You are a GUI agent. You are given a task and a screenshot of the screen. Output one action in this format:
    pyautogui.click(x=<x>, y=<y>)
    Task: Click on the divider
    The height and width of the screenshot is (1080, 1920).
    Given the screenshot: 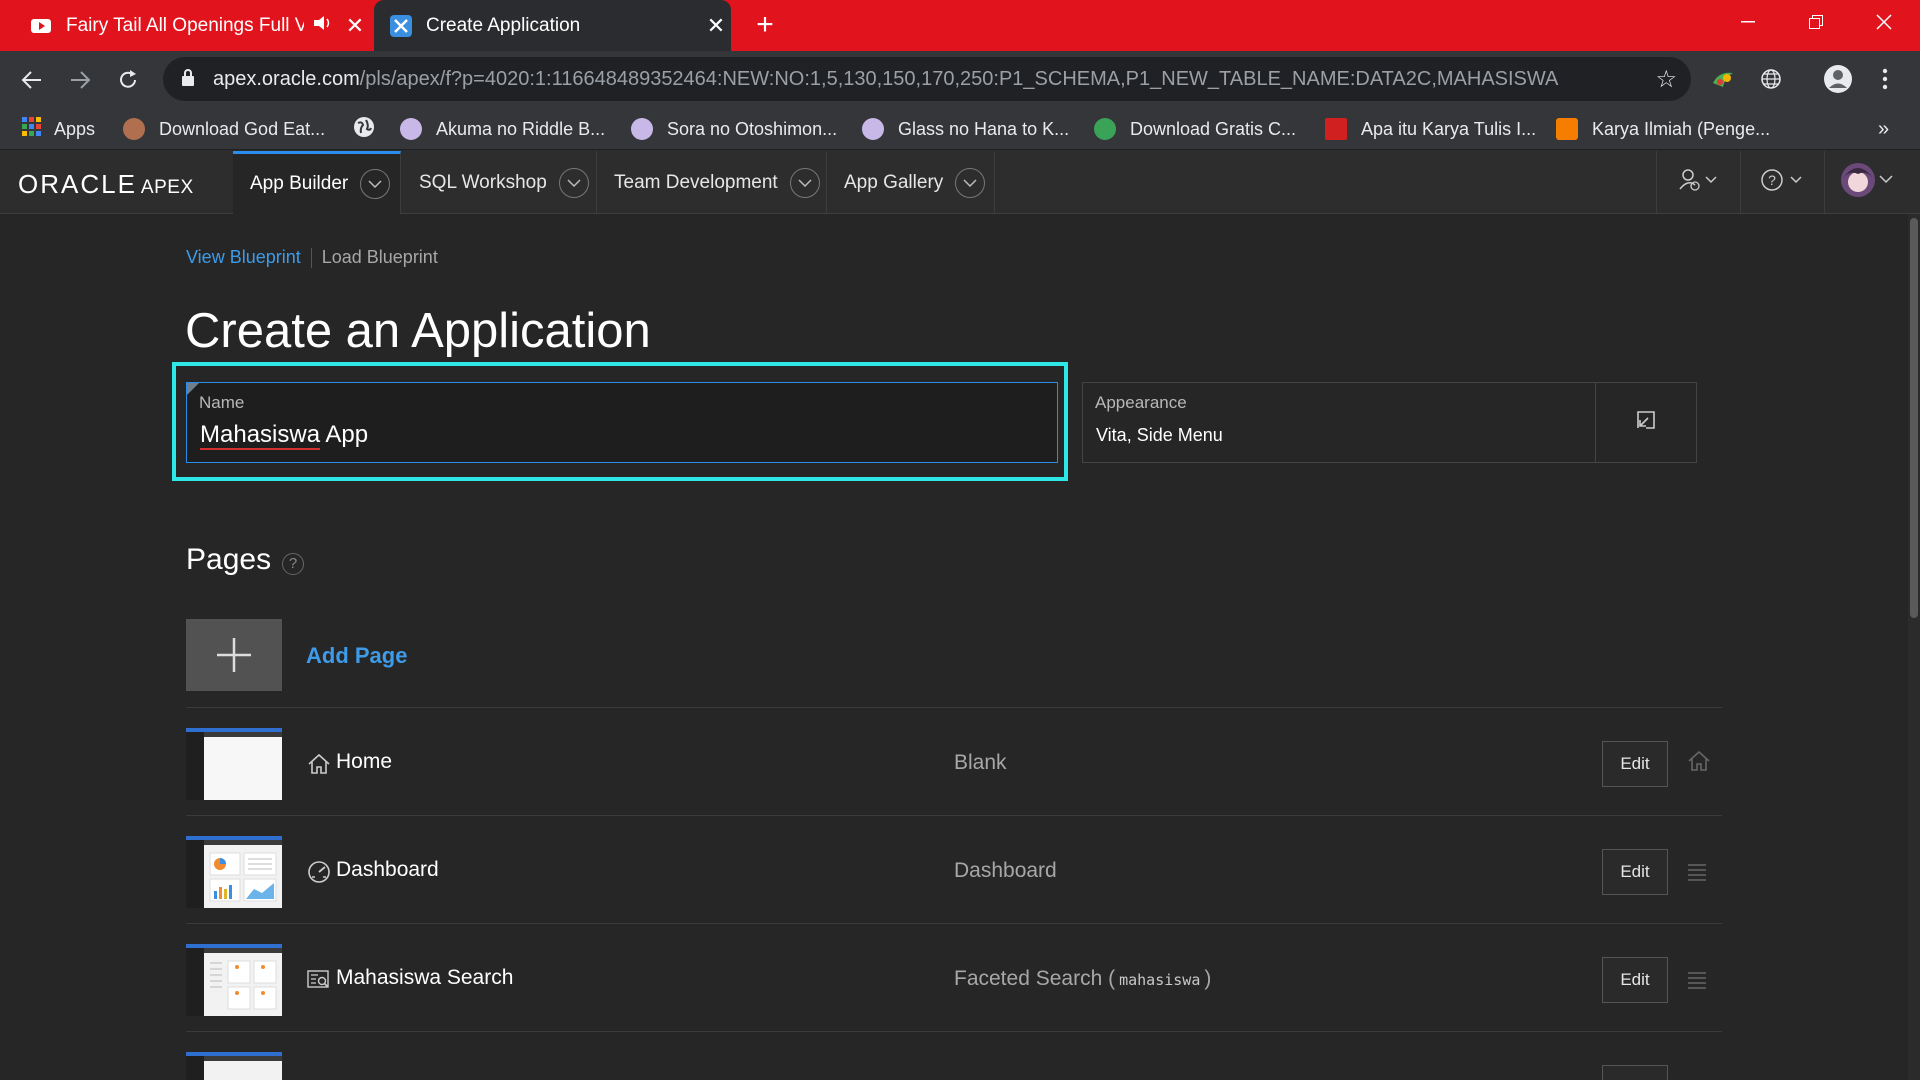 What is the action you would take?
    pyautogui.click(x=311, y=258)
    